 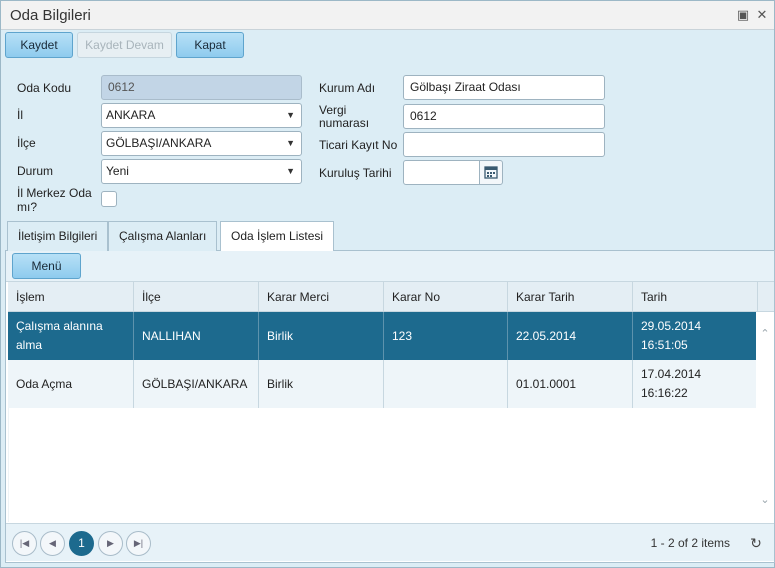 I want to click on refresh-icon: ↻, so click(x=756, y=543).